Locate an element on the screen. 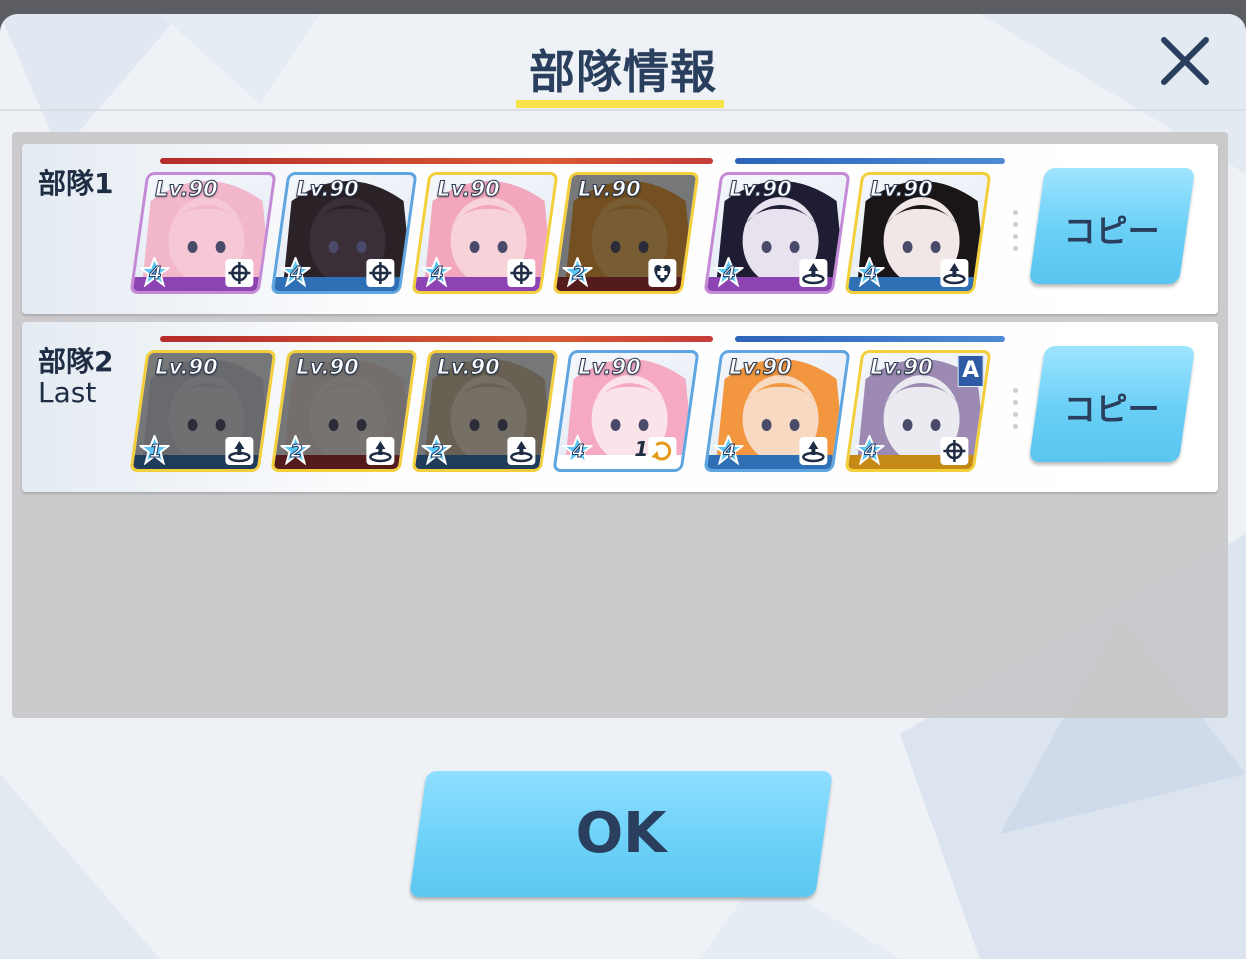 This screenshot has height=959, width=1246. ok-button: OK is located at coordinates (621, 834).